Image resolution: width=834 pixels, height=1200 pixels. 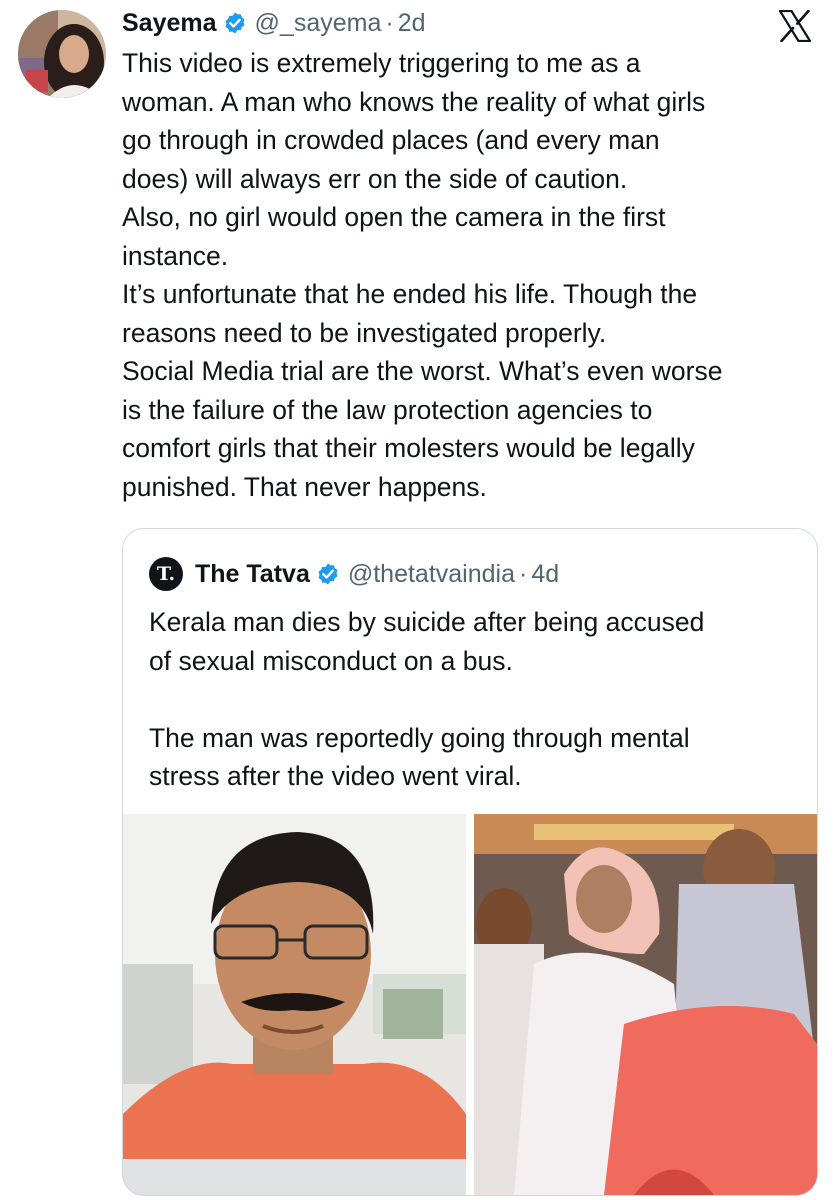 What do you see at coordinates (252, 574) in the screenshot?
I see `quoted-author-name: The Tatva` at bounding box center [252, 574].